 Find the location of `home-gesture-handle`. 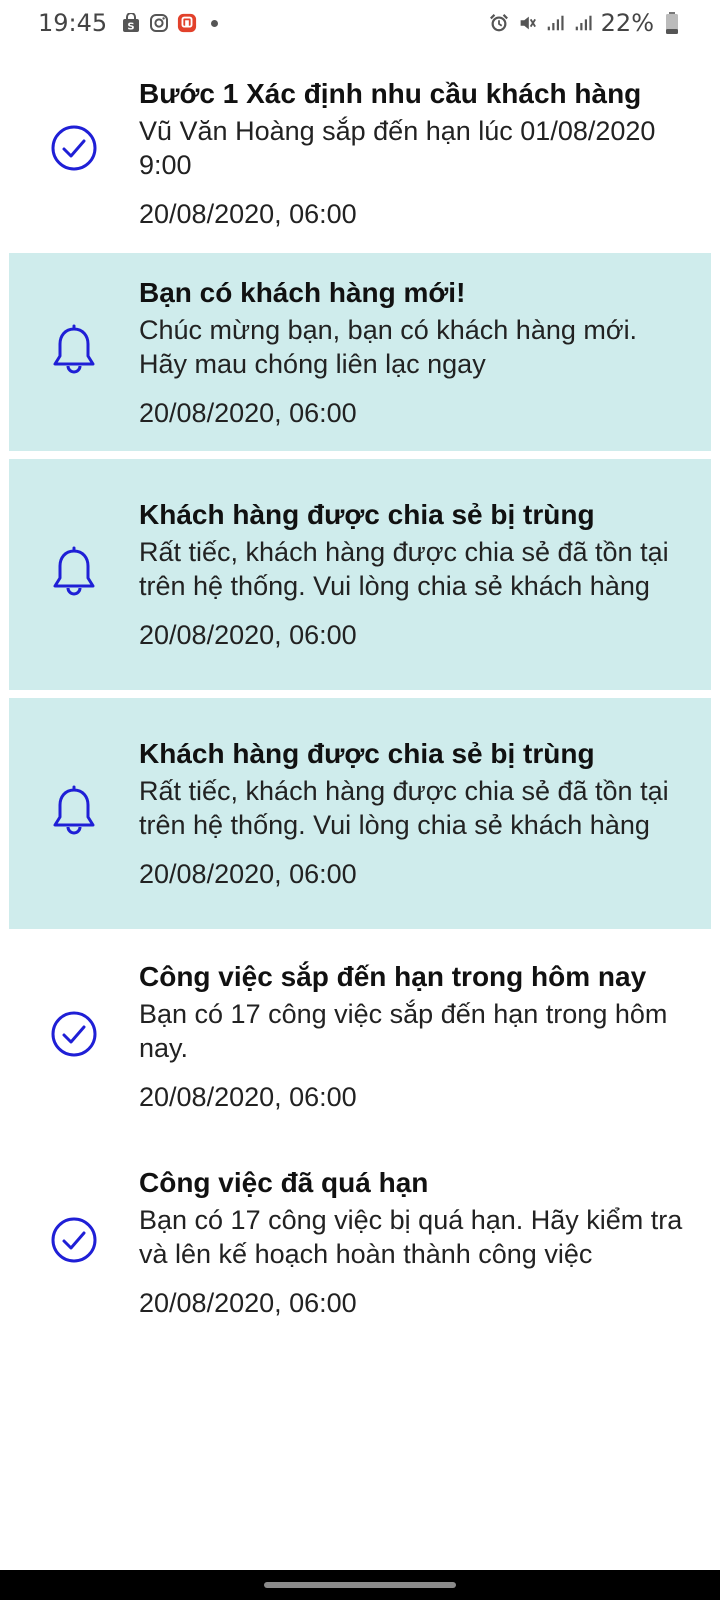

home-gesture-handle is located at coordinates (360, 1585).